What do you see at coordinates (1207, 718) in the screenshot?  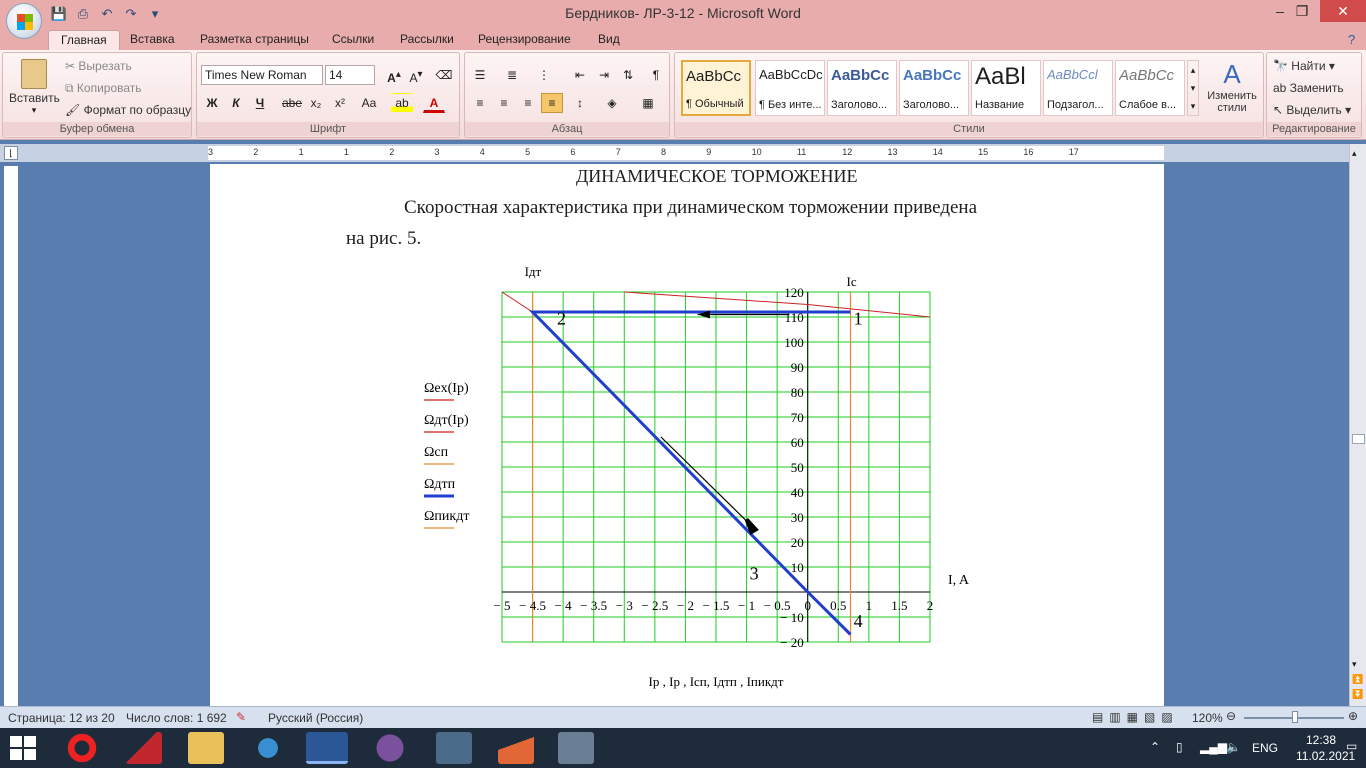 I see `zoom-level: 120%` at bounding box center [1207, 718].